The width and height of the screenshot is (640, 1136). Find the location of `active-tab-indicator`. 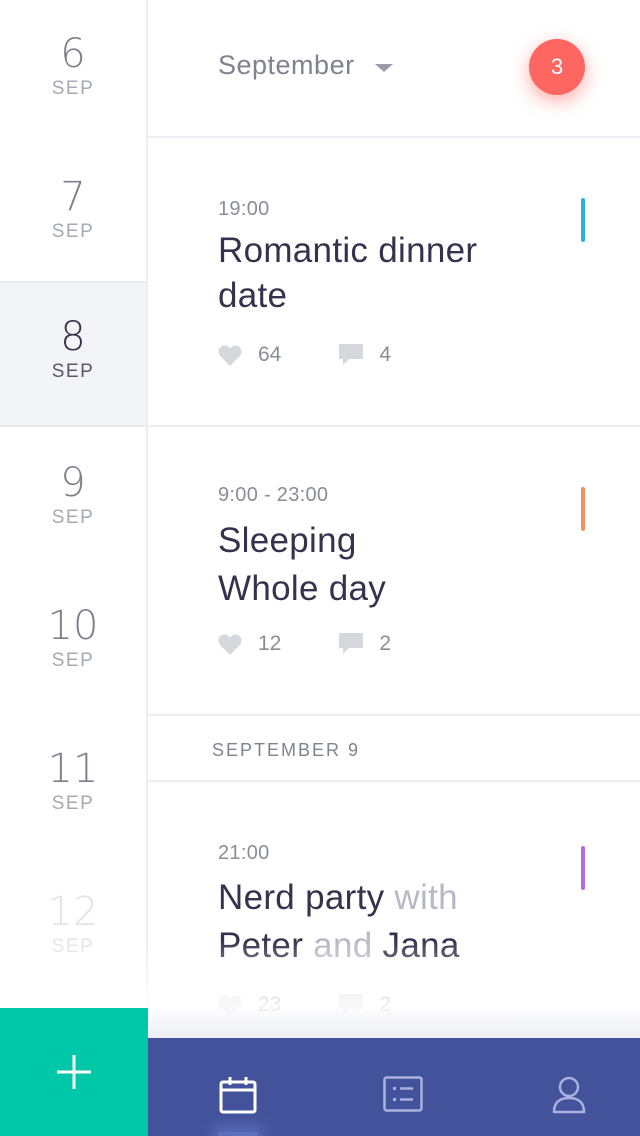

active-tab-indicator is located at coordinates (238, 1134).